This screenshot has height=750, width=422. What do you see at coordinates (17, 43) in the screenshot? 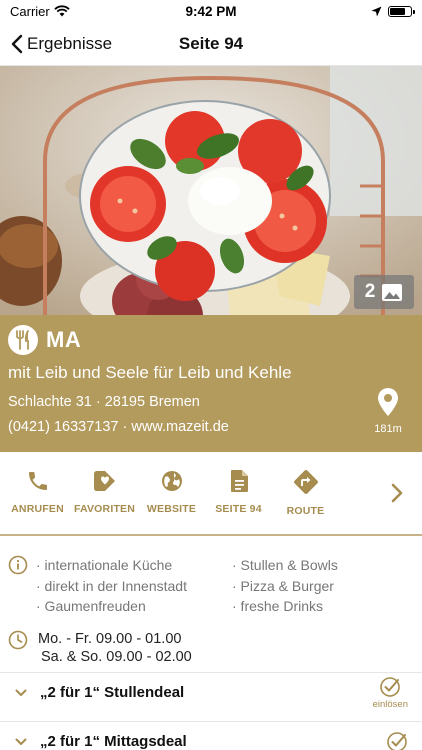
I see `chevron-left-icon` at bounding box center [17, 43].